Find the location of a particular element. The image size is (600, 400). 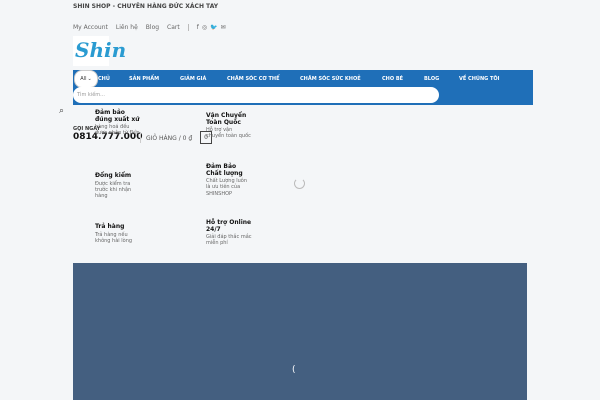

email-icon: ✉ is located at coordinates (223, 27).